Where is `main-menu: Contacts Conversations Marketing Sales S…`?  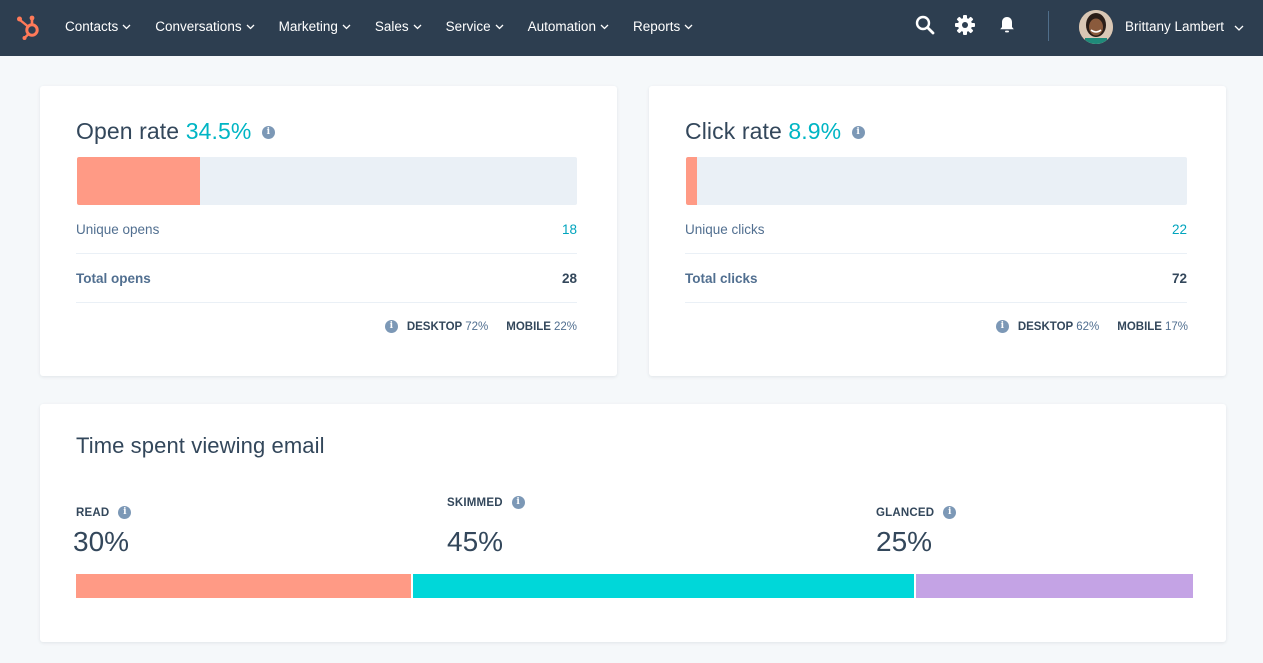
main-menu: Contacts Conversations Marketing Sales S… is located at coordinates (391, 26).